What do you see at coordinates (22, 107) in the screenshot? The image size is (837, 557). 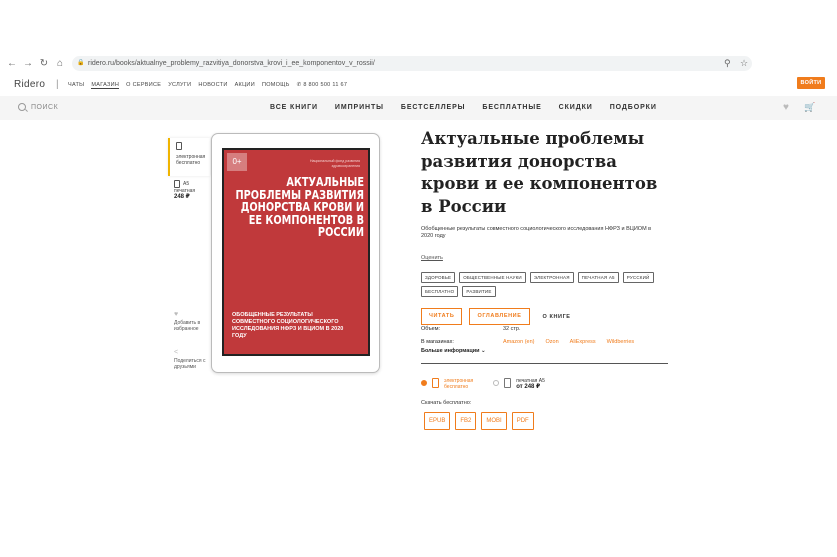 I see `search-icon` at bounding box center [22, 107].